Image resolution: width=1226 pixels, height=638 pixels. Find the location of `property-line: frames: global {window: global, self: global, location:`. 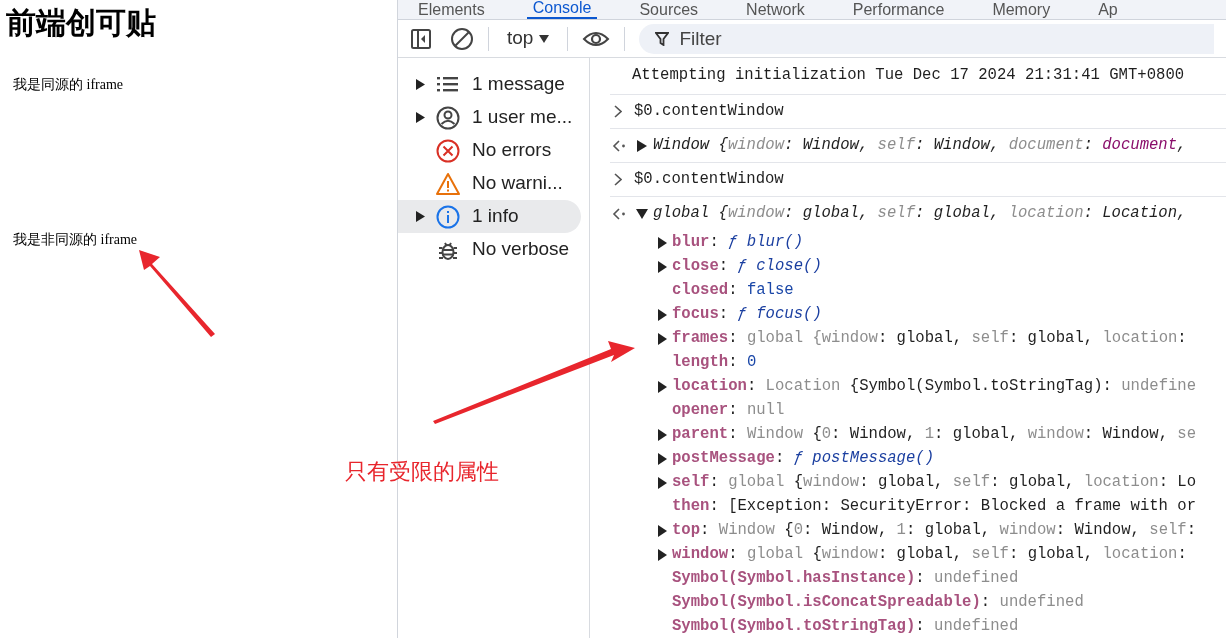

property-line: frames: global {window: global, self: global, location: is located at coordinates (929, 339).